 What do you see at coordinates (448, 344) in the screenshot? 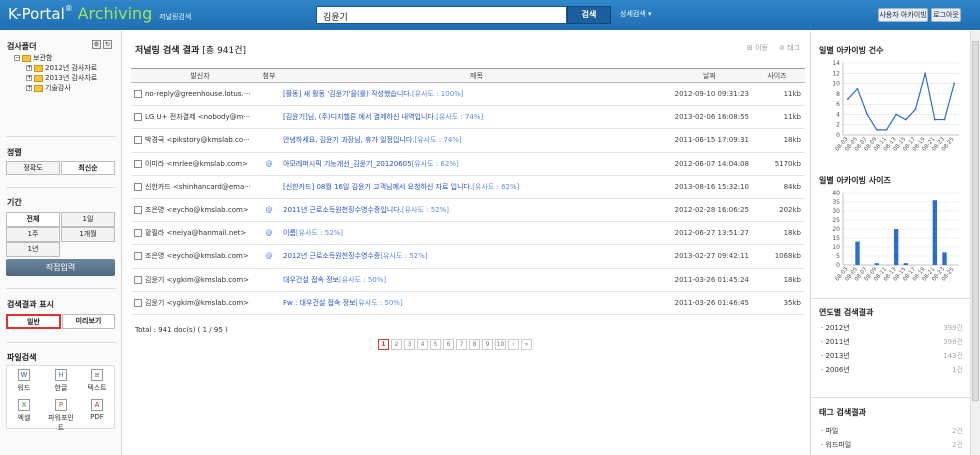
I see `page-button: 6` at bounding box center [448, 344].